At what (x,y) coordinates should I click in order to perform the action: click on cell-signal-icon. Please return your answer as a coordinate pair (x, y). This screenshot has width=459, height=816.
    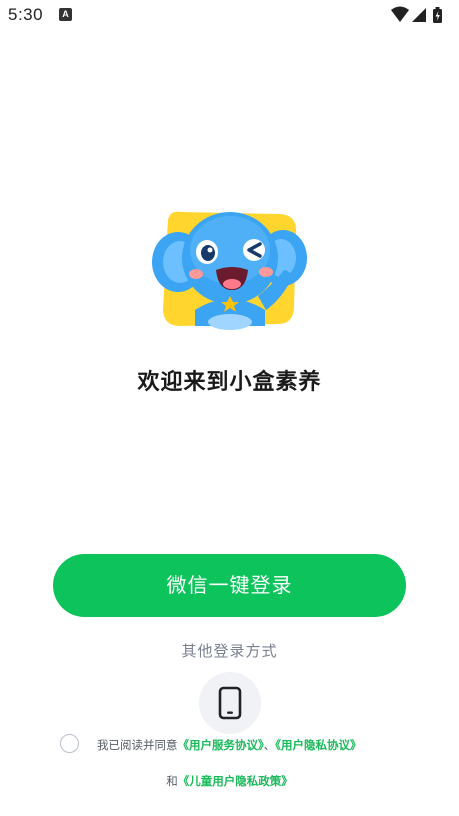
    Looking at the image, I should click on (419, 15).